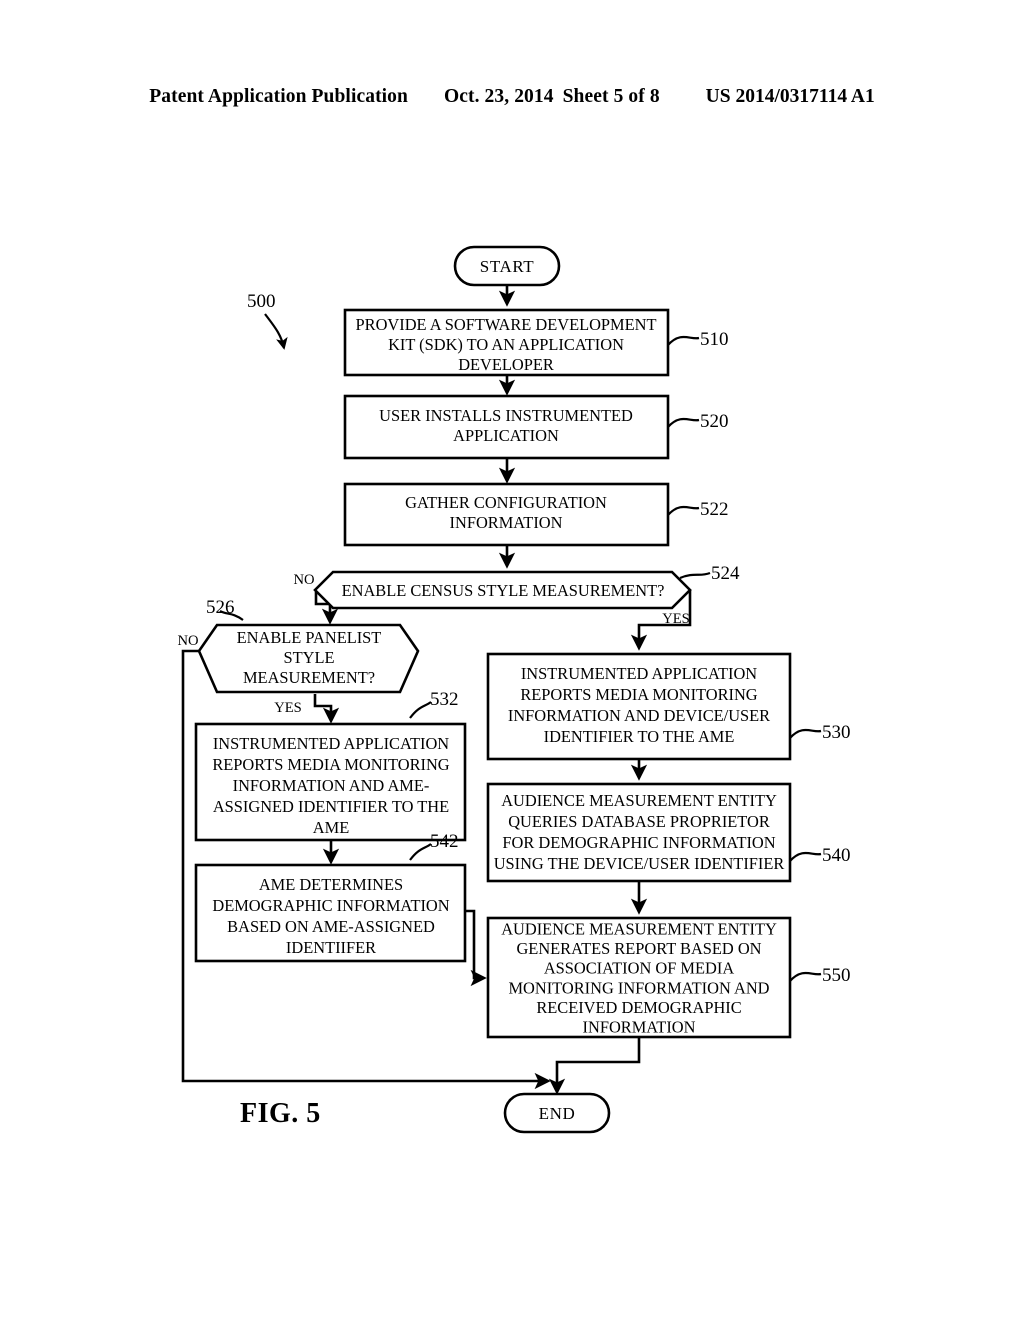  What do you see at coordinates (331, 926) in the screenshot?
I see `node-542-line-2: BASED ON AME-ASSIGNED` at bounding box center [331, 926].